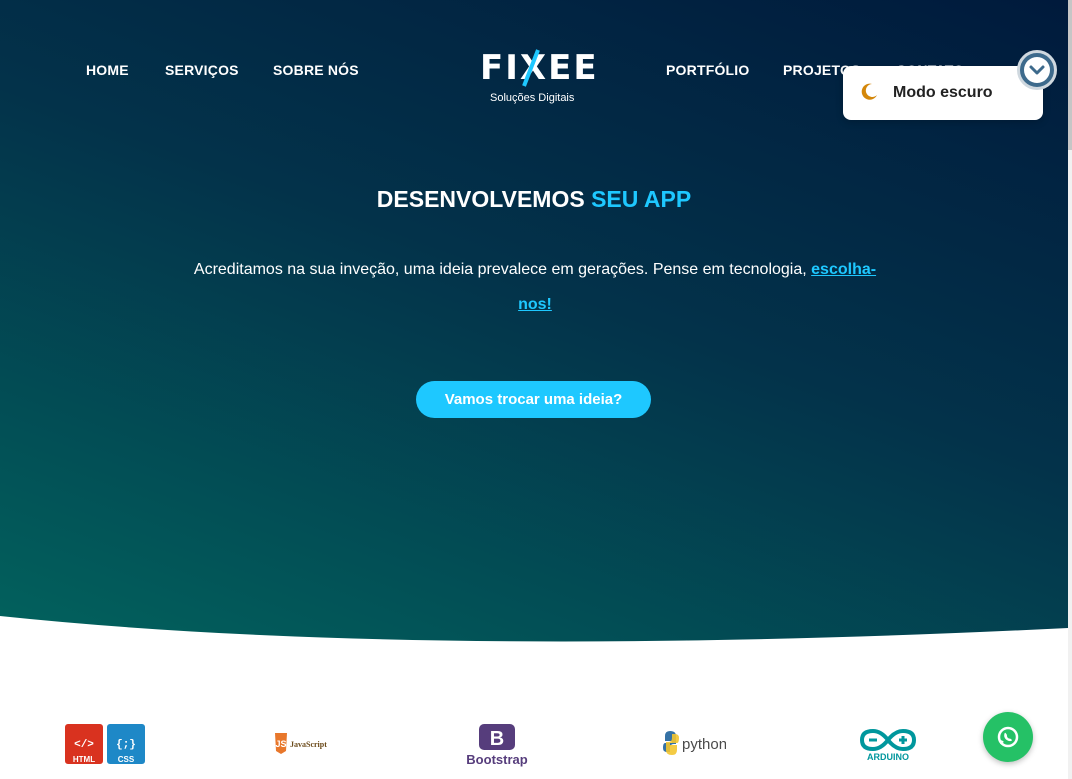 This screenshot has width=1072, height=779. Describe the element at coordinates (531, 68) in the screenshot. I see `logo-slash-mark` at that location.